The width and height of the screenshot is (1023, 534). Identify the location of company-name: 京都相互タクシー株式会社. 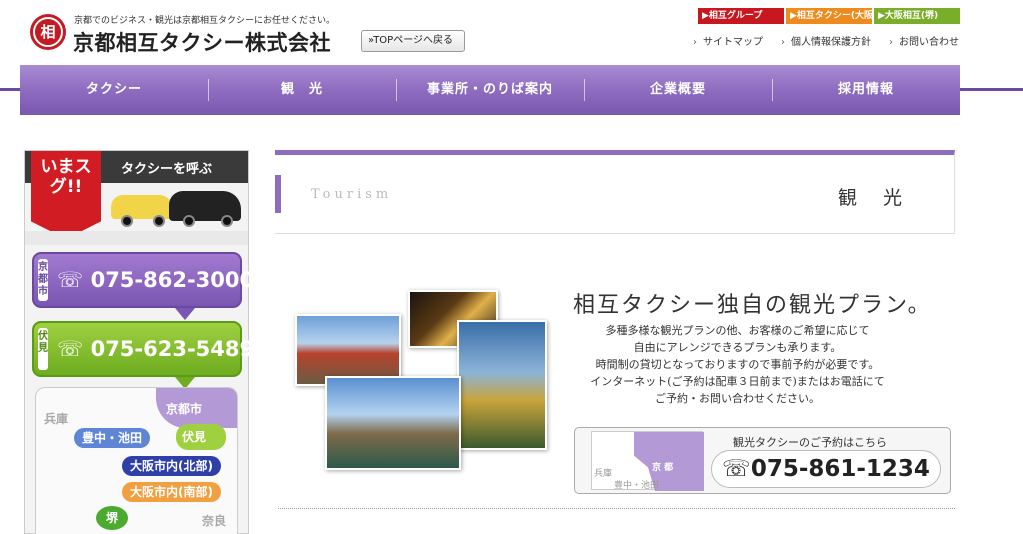
(202, 42).